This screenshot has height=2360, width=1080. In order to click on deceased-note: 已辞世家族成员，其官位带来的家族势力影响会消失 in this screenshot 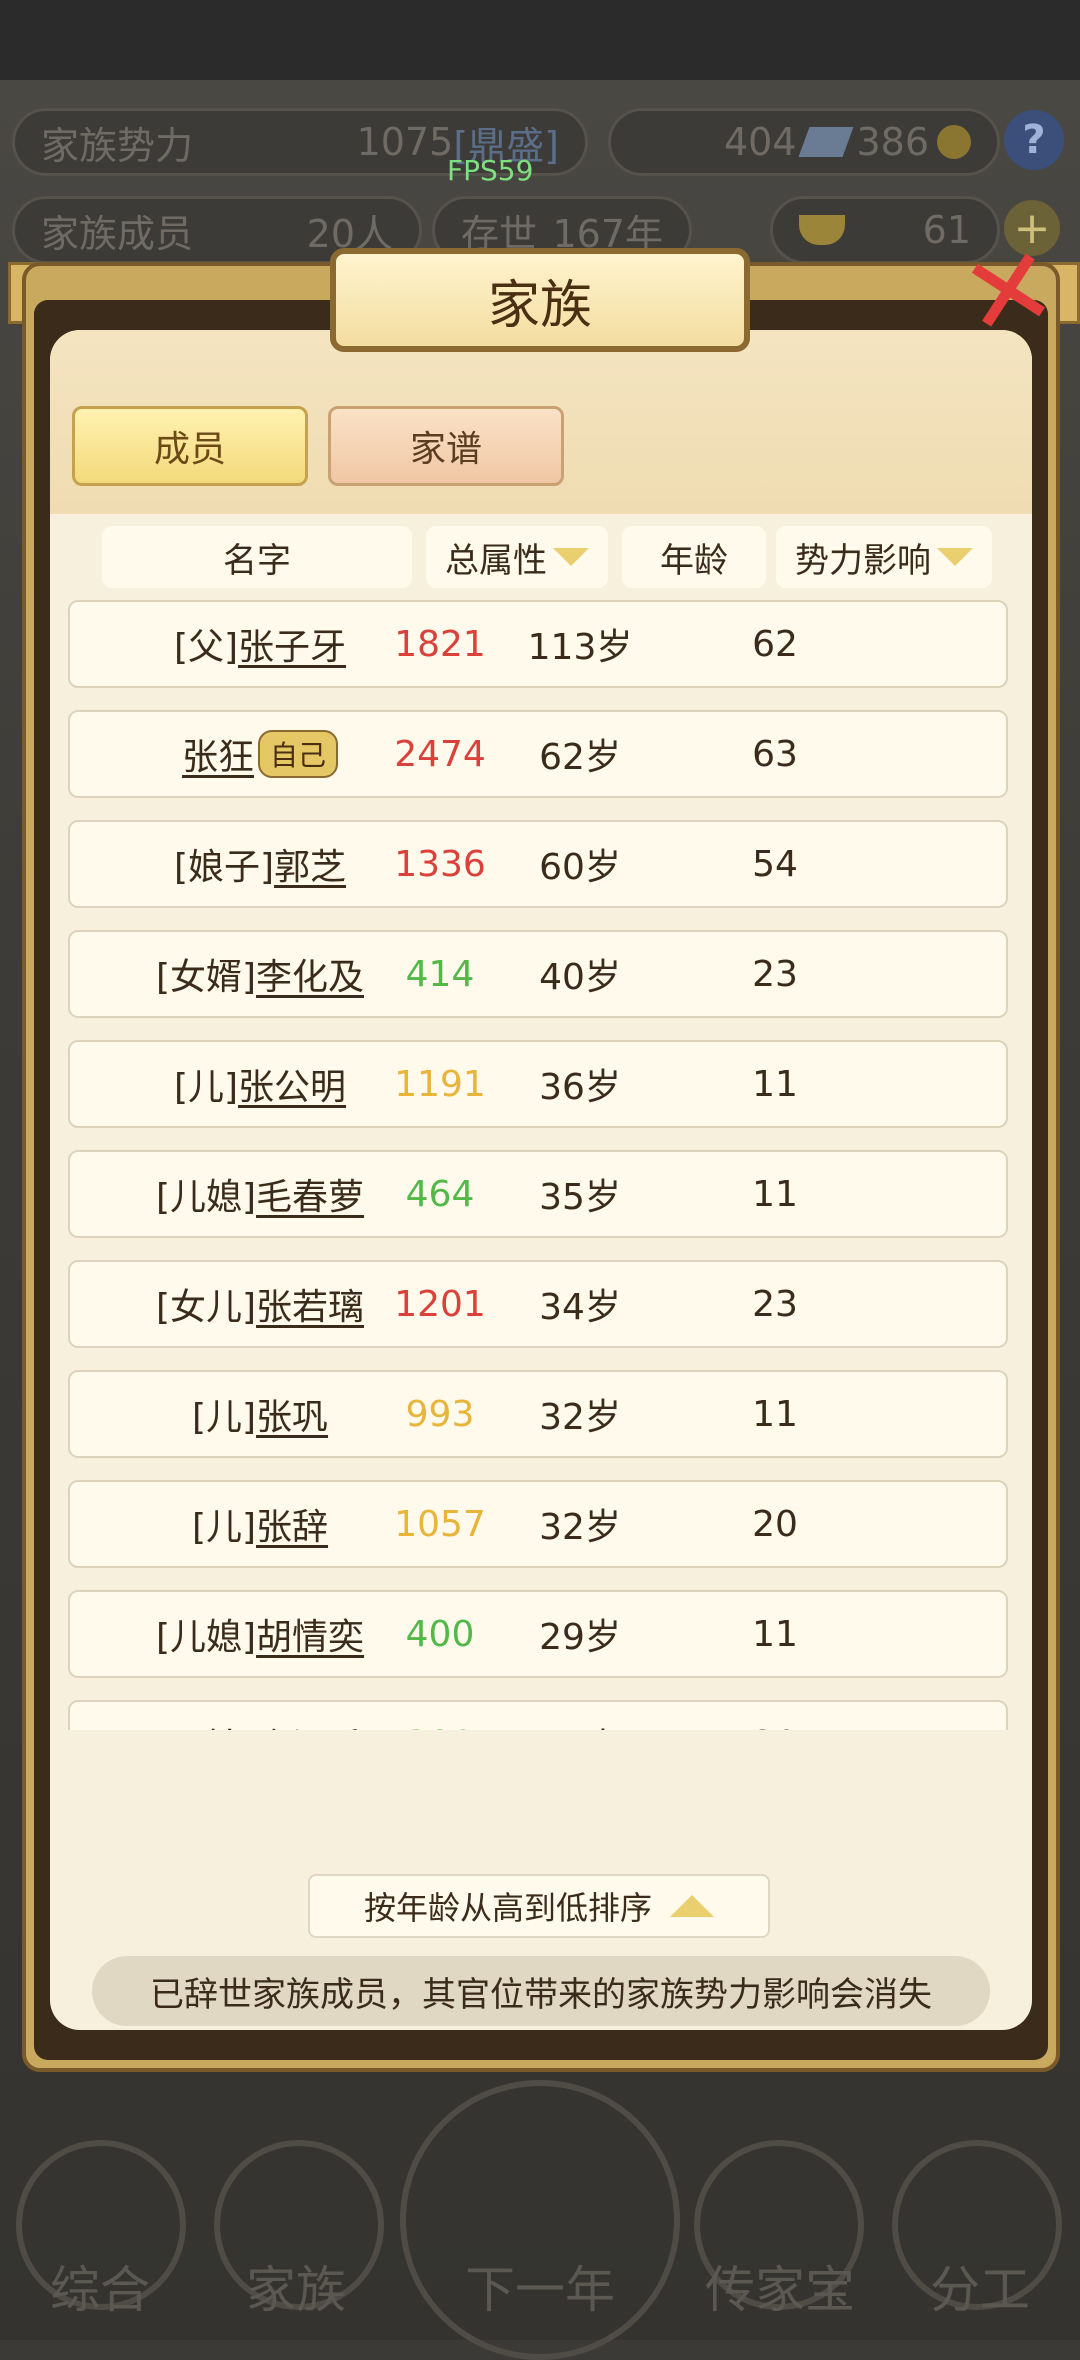, I will do `click(541, 1991)`.